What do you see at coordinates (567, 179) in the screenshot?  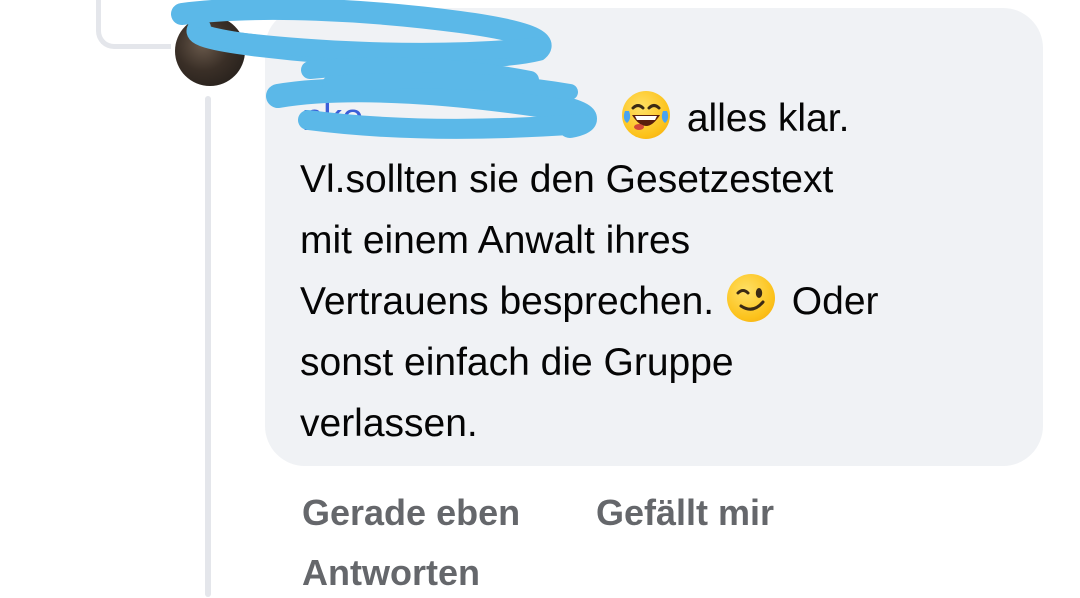 I see `comment-line-2: Vl.sollten sie den Gesetzestext` at bounding box center [567, 179].